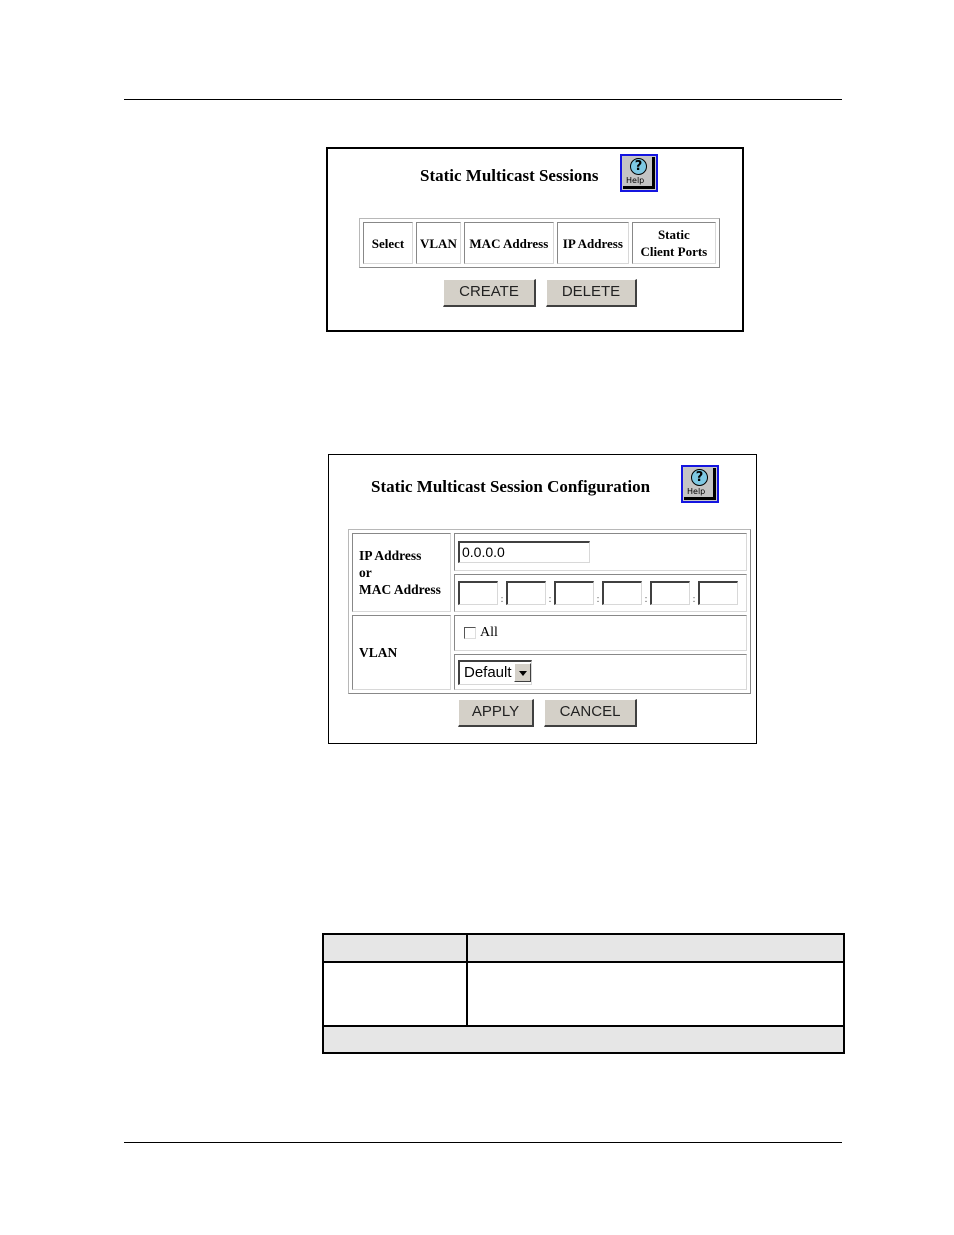  Describe the element at coordinates (718, 593) in the screenshot. I see `mac-octet-6-input` at that location.